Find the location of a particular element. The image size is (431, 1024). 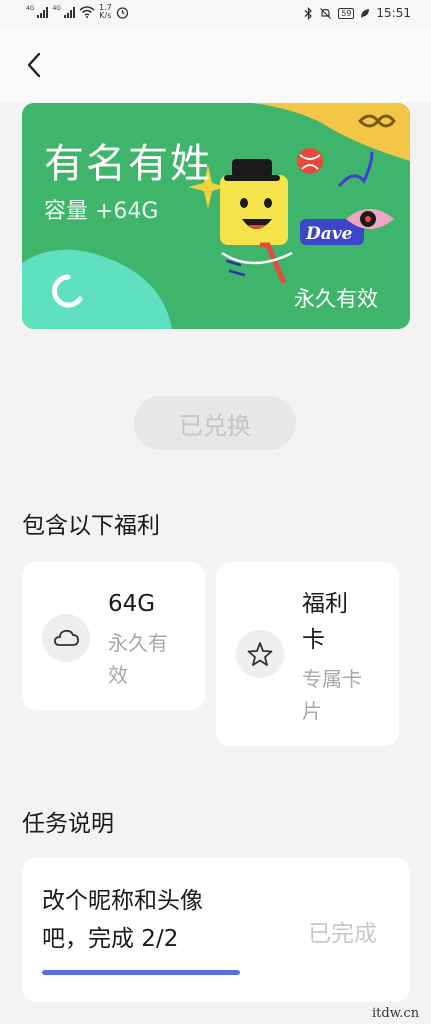

status-bar: 4G 4G 1.7 K/s 59 15:51 is located at coordinates (215, 14).